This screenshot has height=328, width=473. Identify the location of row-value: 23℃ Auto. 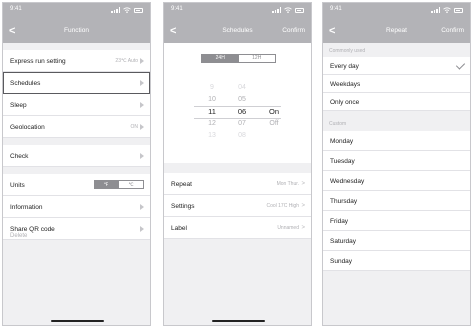
(126, 61).